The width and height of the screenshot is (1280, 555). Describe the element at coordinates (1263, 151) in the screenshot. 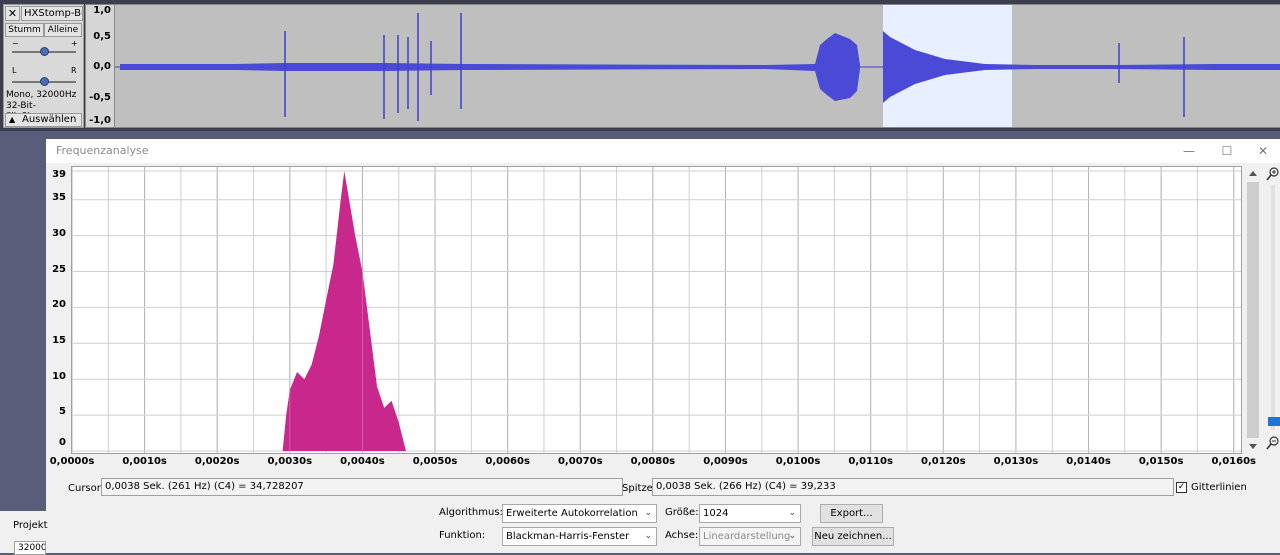

I see `close-button: ✕` at that location.